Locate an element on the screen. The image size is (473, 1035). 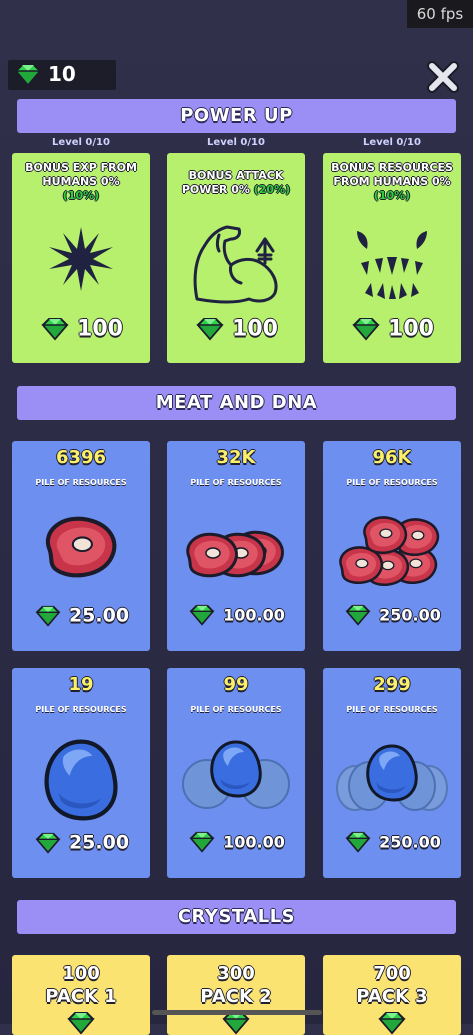
resource-amount: 32K is located at coordinates (236, 457).